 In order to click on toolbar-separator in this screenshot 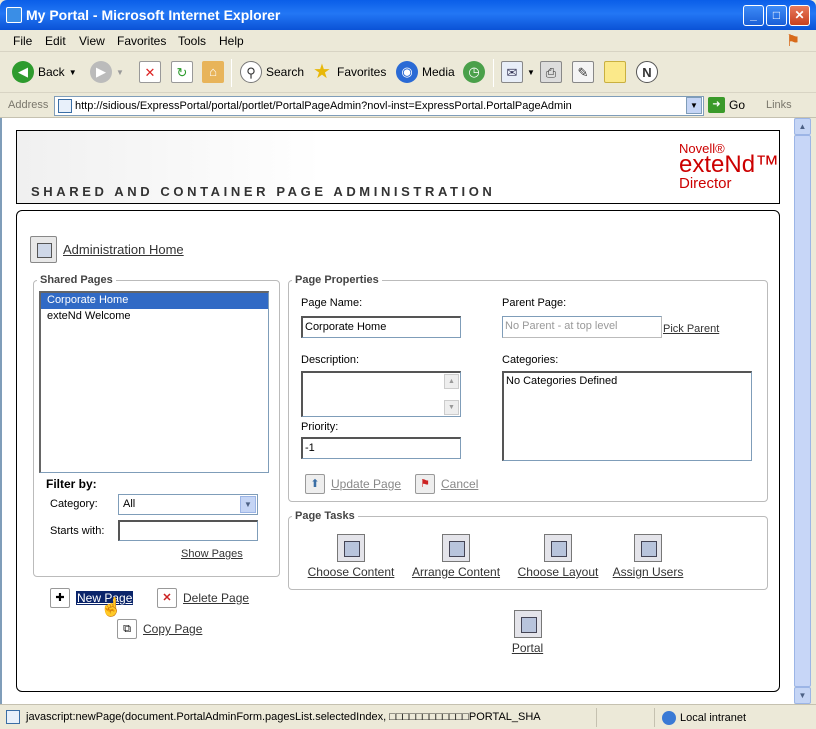, I will do `click(231, 73)`.